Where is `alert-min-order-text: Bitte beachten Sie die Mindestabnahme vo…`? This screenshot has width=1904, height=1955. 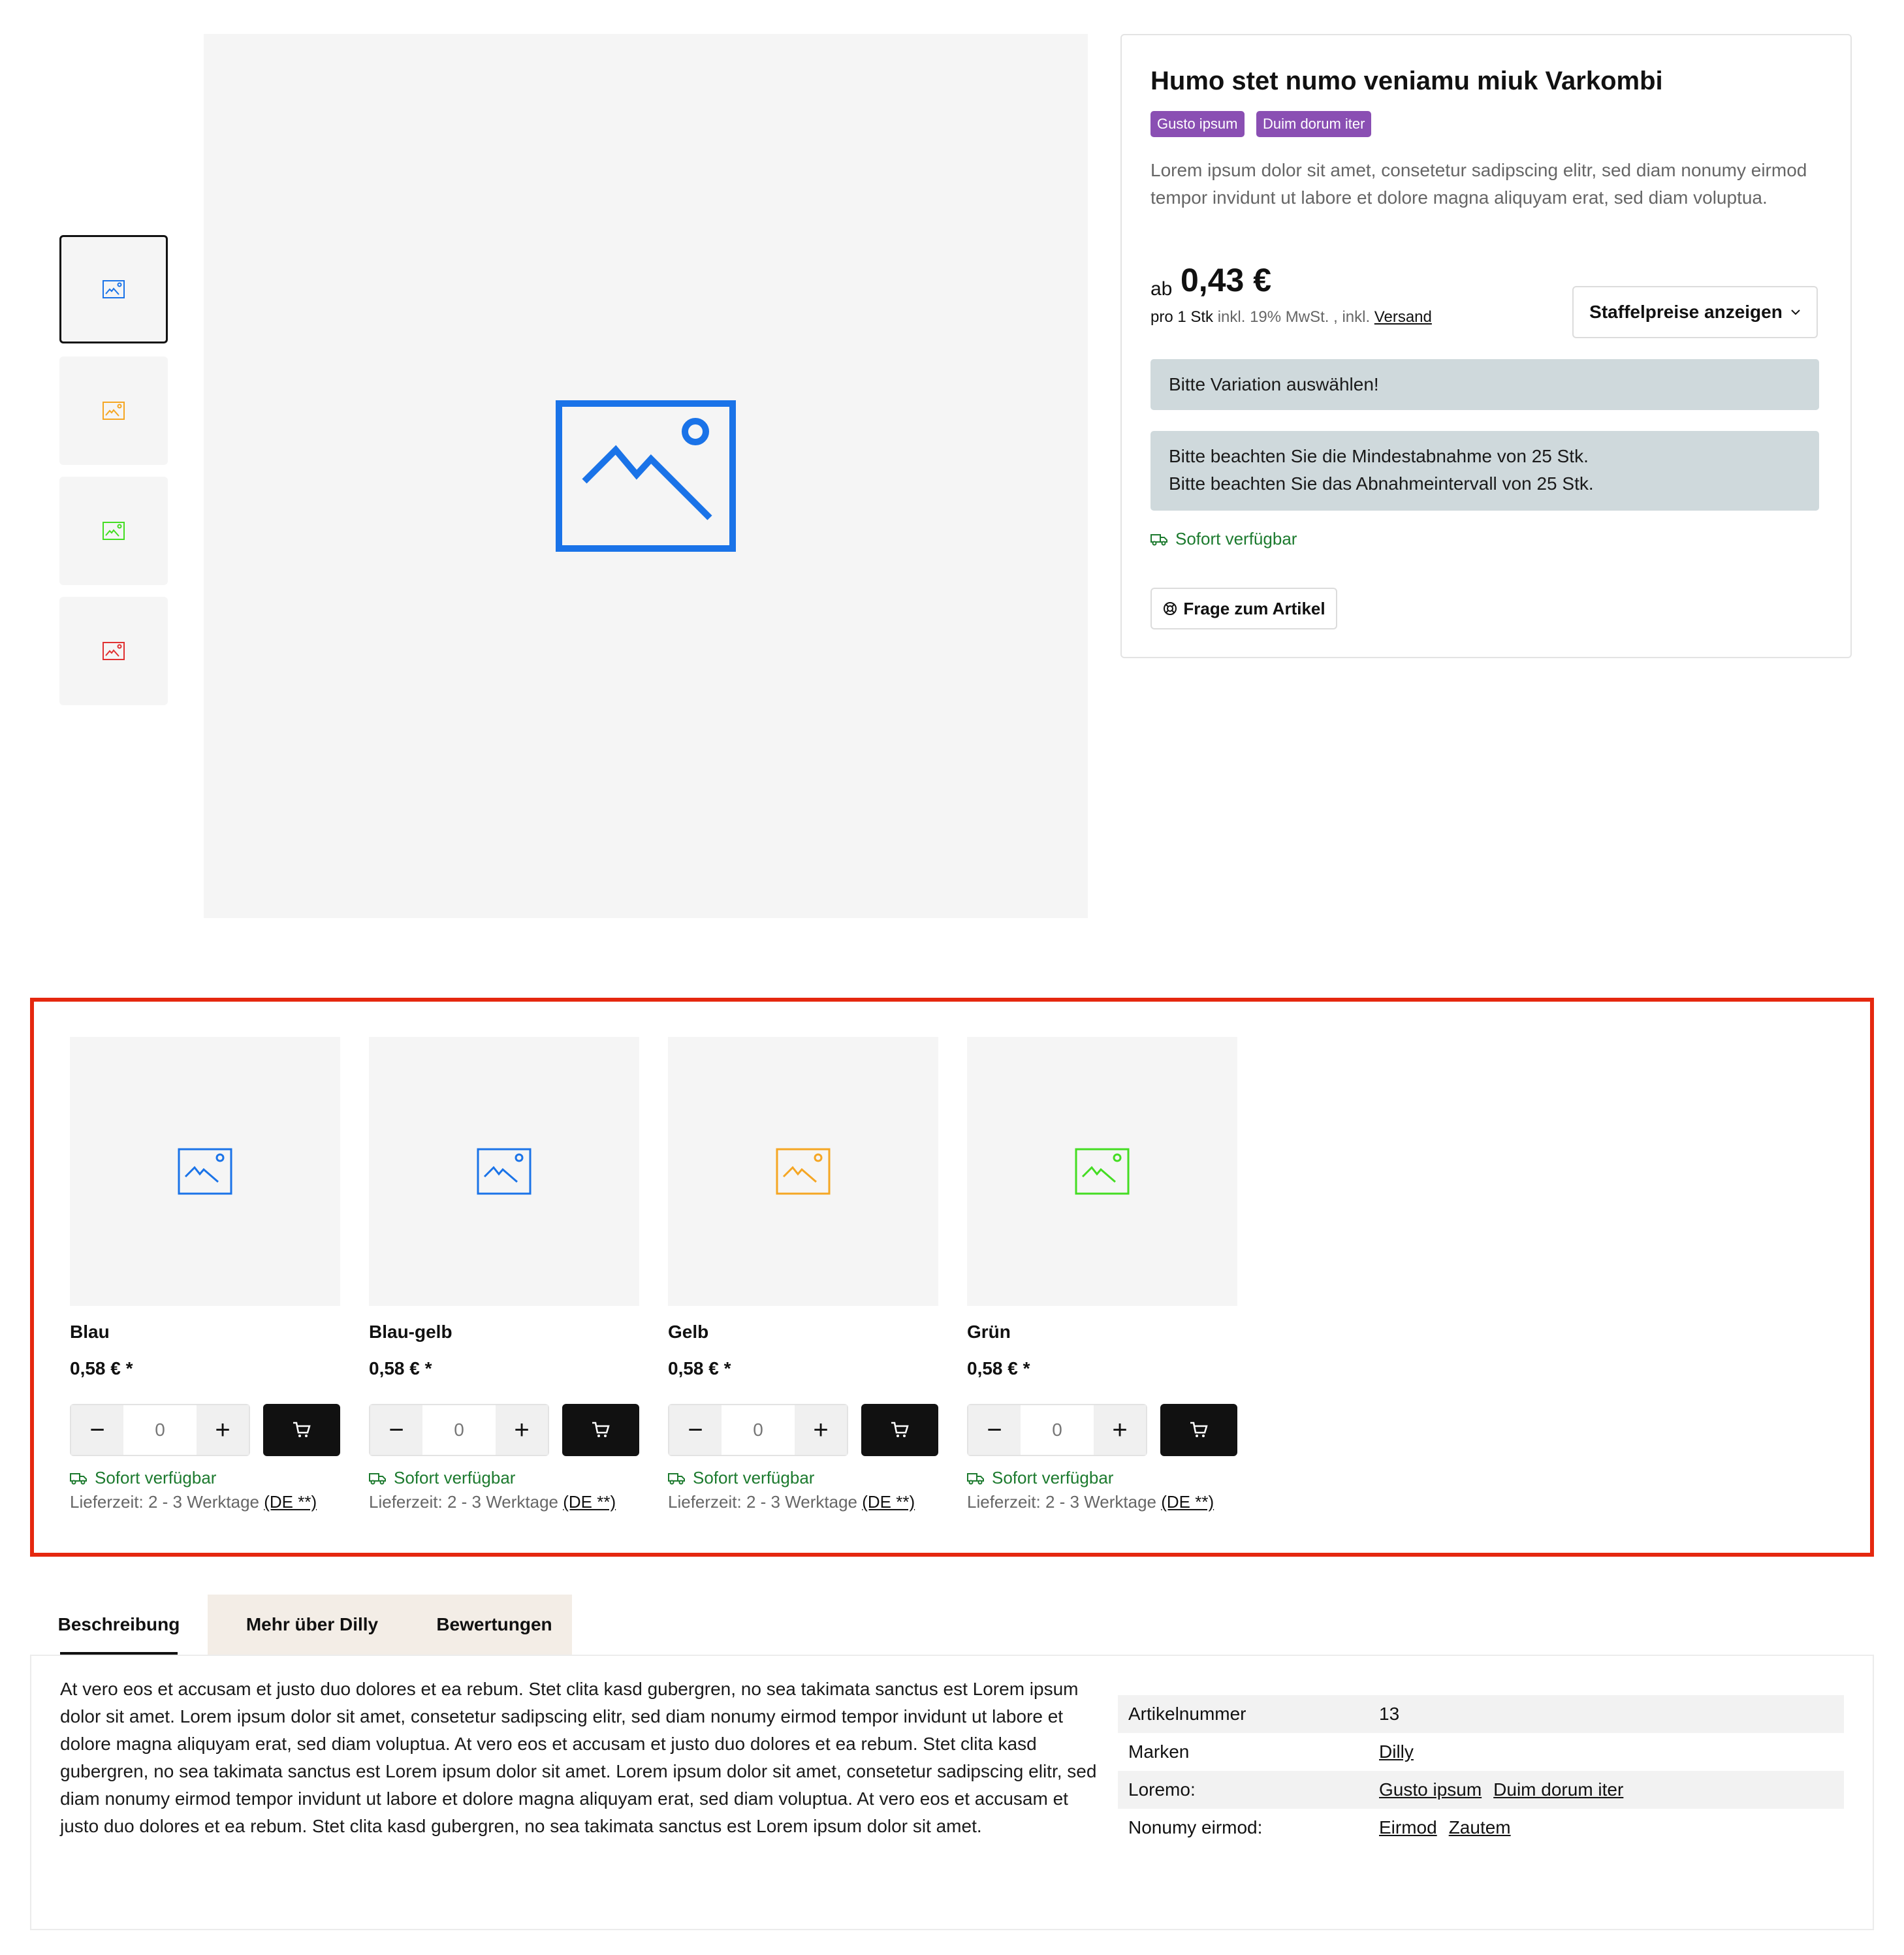
alert-min-order-text: Bitte beachten Sie die Mindestabnahme vo… is located at coordinates (1379, 456).